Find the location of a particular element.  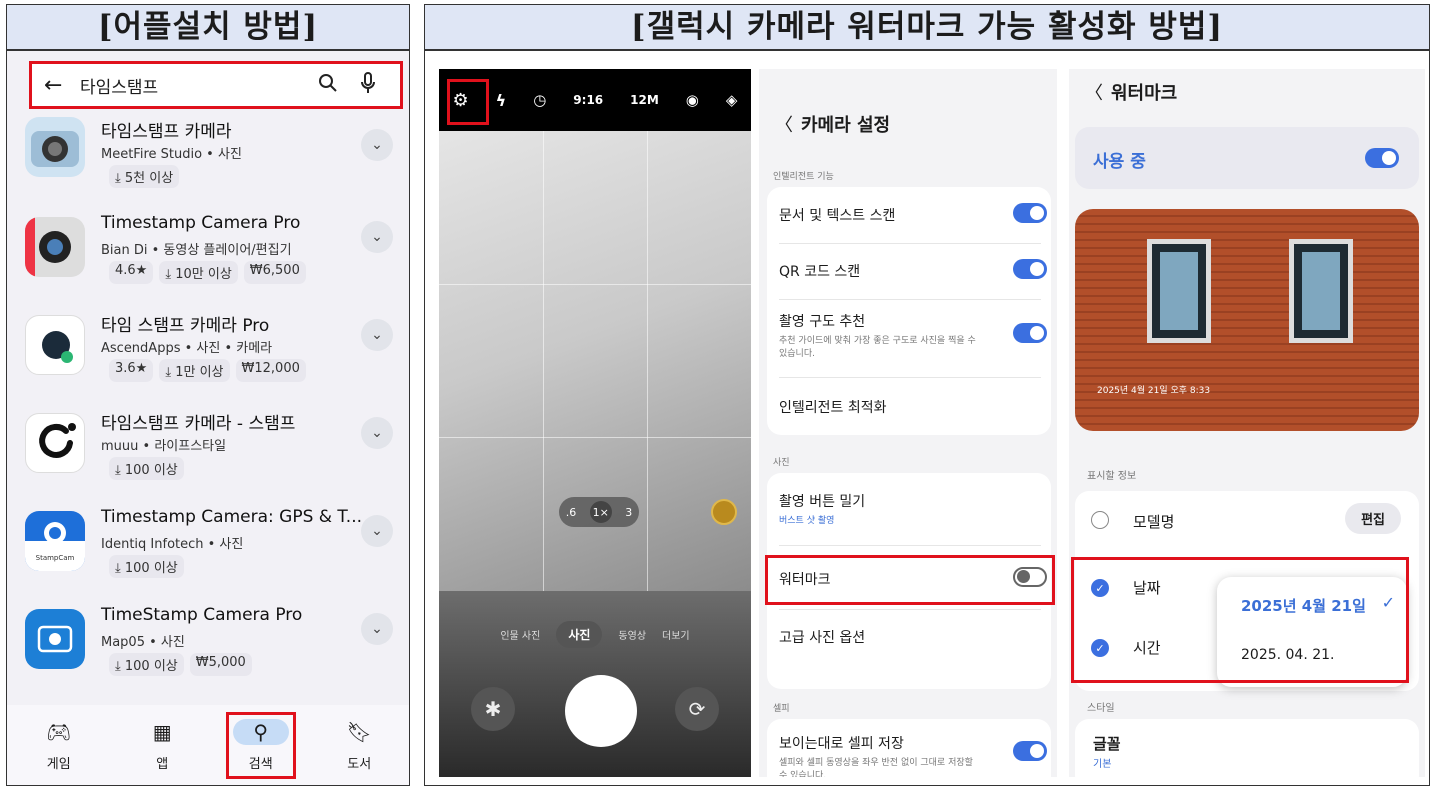

motion-icon: ◉ is located at coordinates (692, 100).